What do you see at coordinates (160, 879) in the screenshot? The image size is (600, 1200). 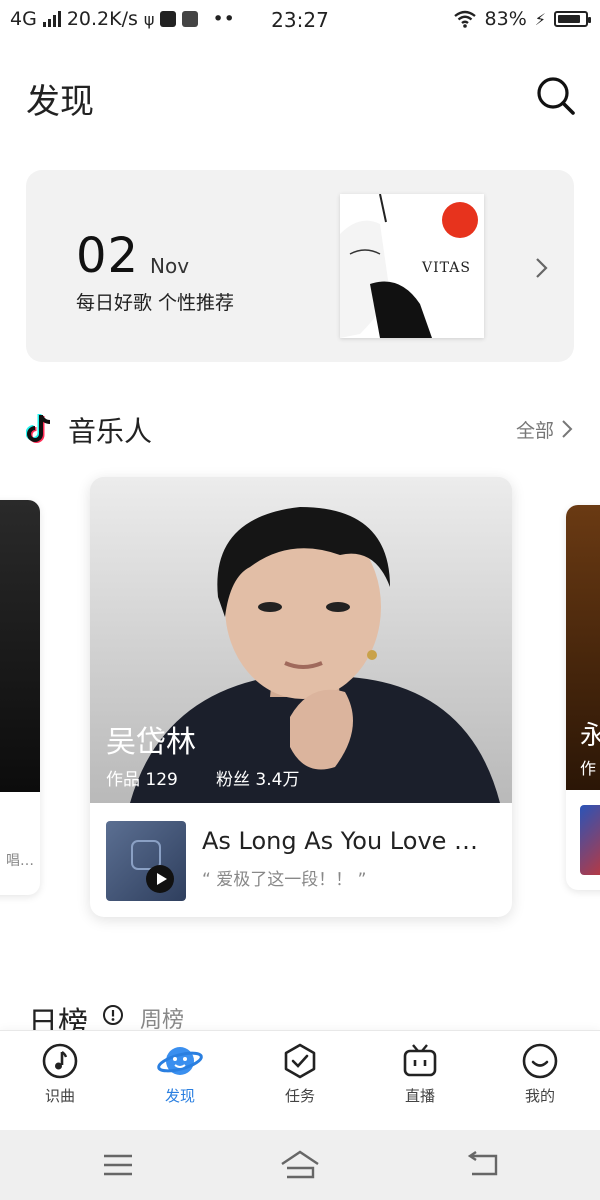 I see `play-icon` at bounding box center [160, 879].